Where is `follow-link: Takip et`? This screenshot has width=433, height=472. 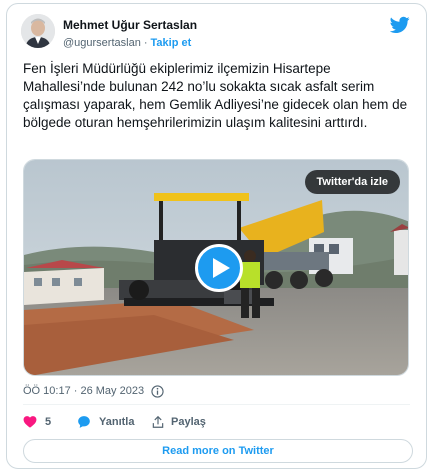 follow-link: Takip et is located at coordinates (171, 43).